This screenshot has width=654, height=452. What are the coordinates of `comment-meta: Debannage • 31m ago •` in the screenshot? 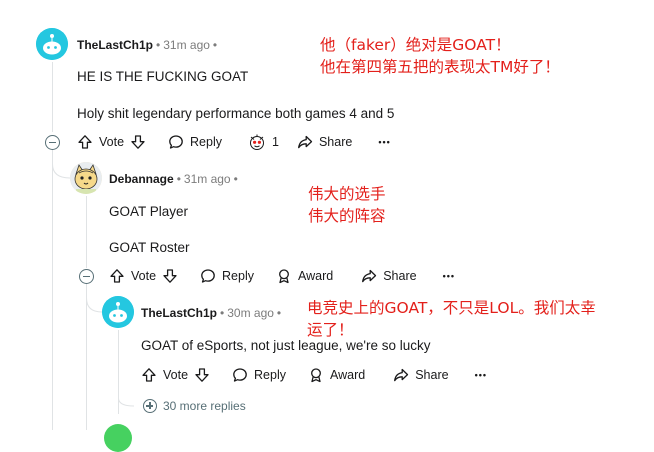 It's located at (175, 179).